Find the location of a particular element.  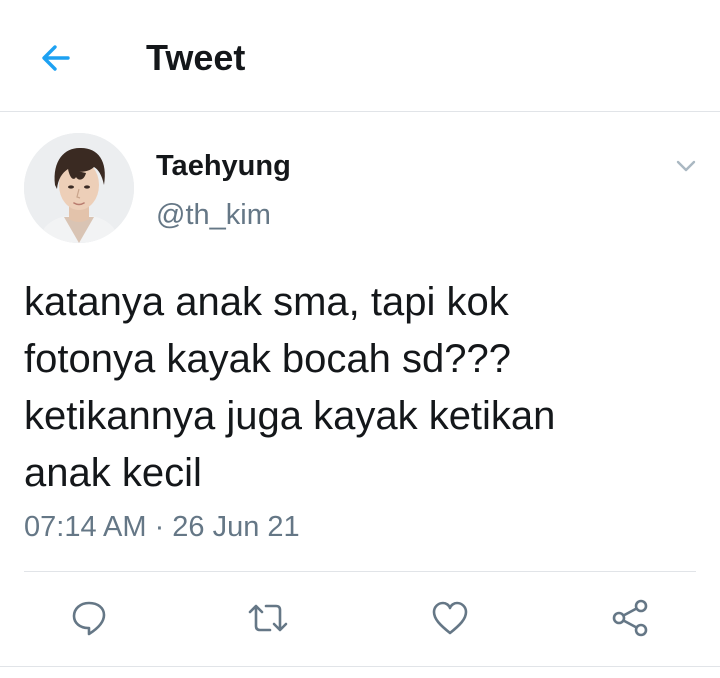

back-button is located at coordinates (56, 58).